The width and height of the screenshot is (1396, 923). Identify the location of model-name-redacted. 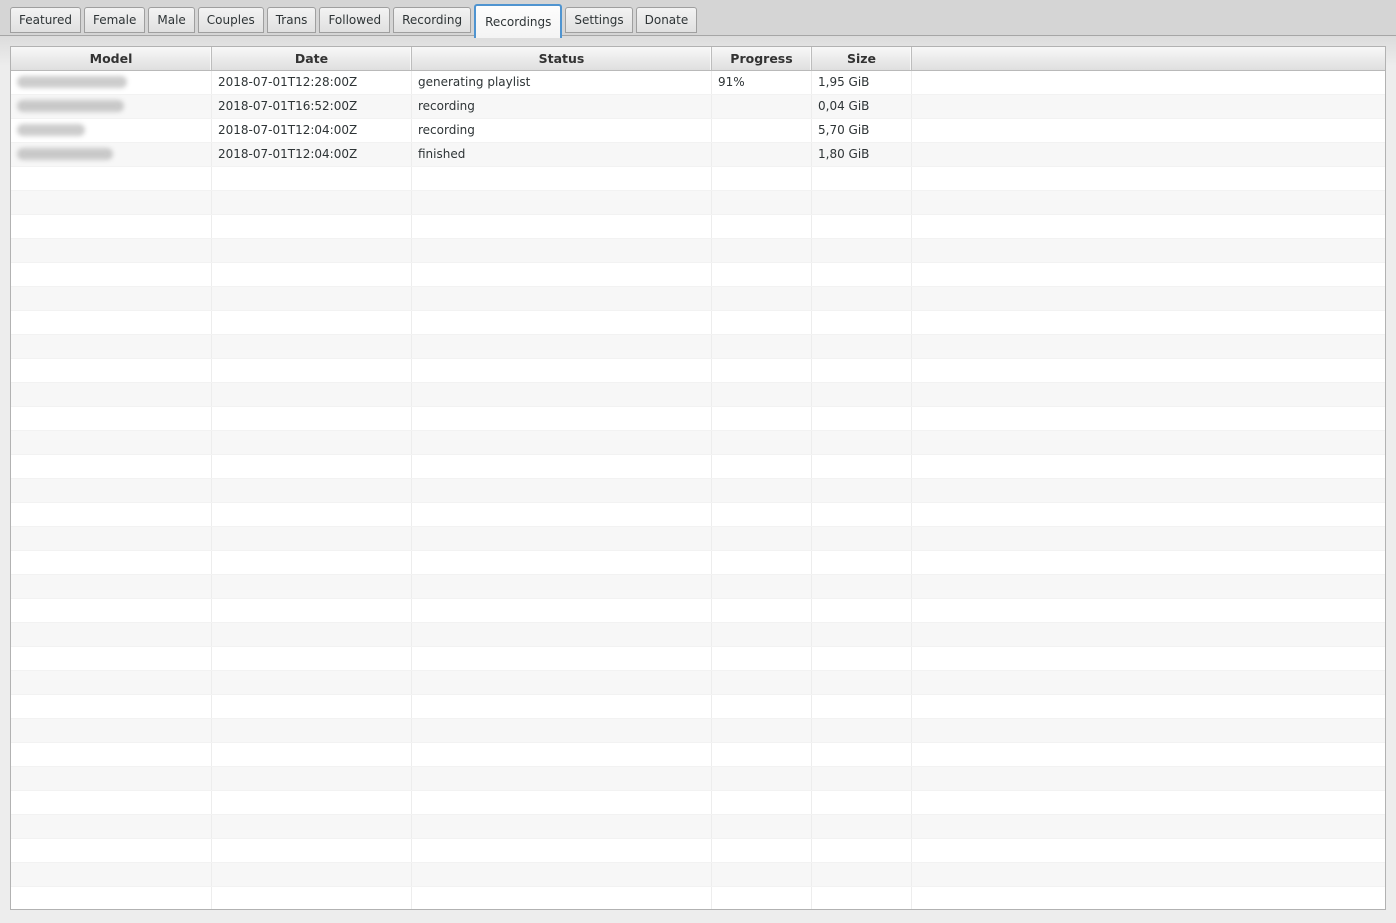
(70, 106).